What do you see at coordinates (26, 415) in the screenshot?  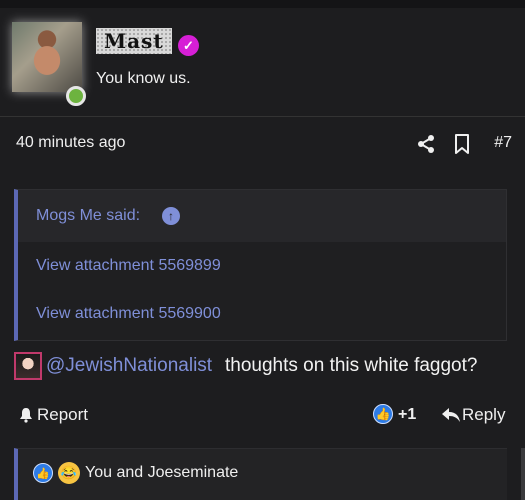 I see `bell-icon` at bounding box center [26, 415].